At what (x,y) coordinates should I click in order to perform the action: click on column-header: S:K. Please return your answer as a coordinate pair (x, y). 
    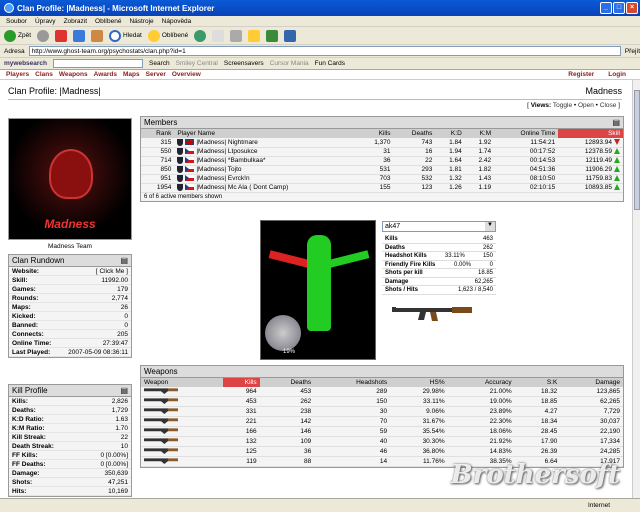
    Looking at the image, I should click on (537, 382).